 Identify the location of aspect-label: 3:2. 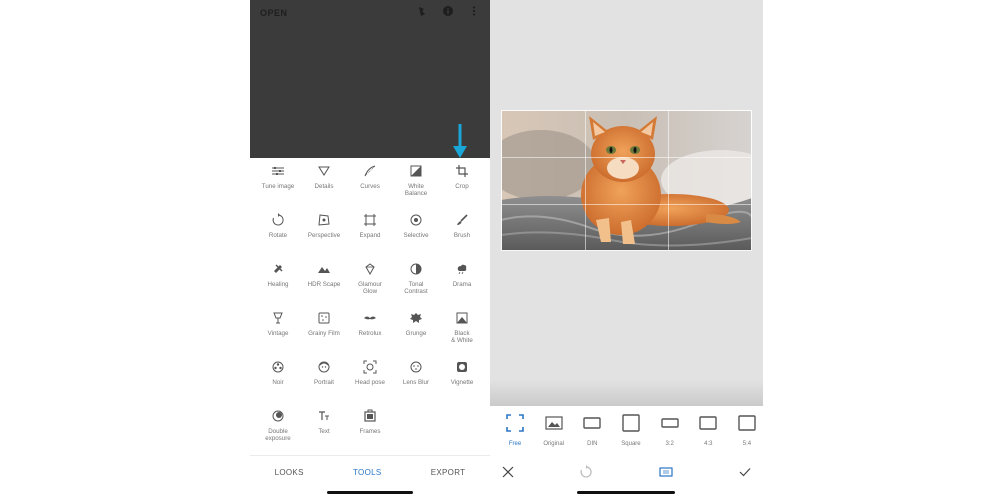
(669, 444).